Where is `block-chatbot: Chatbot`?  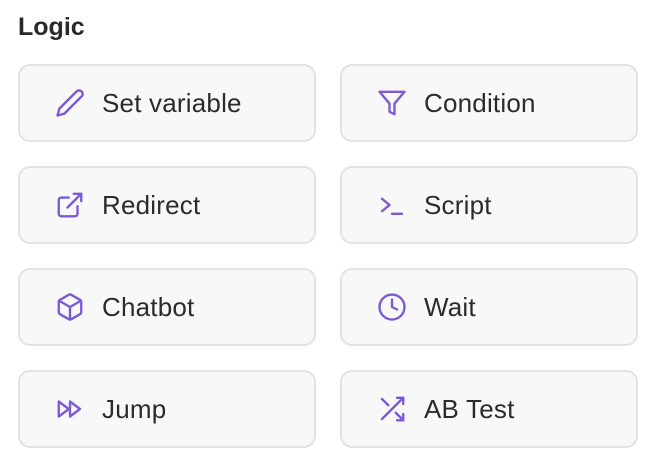
block-chatbot: Chatbot is located at coordinates (167, 307).